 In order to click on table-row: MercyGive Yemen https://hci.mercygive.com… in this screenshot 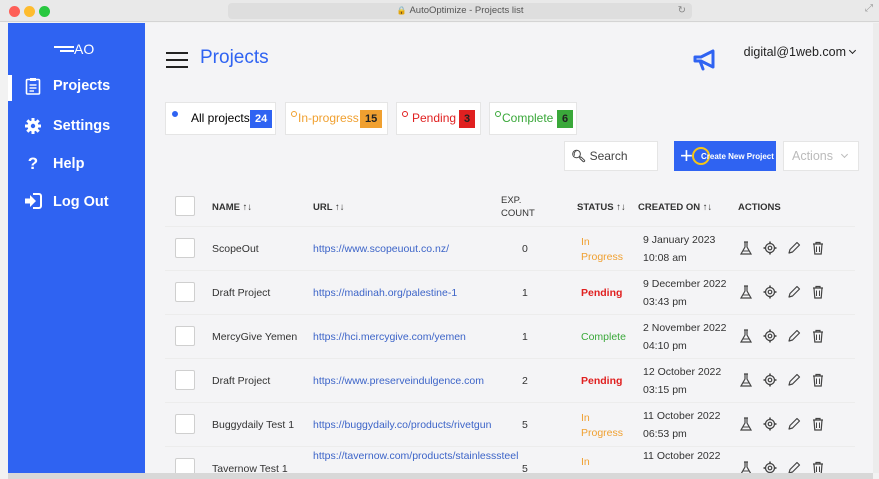, I will do `click(510, 337)`.